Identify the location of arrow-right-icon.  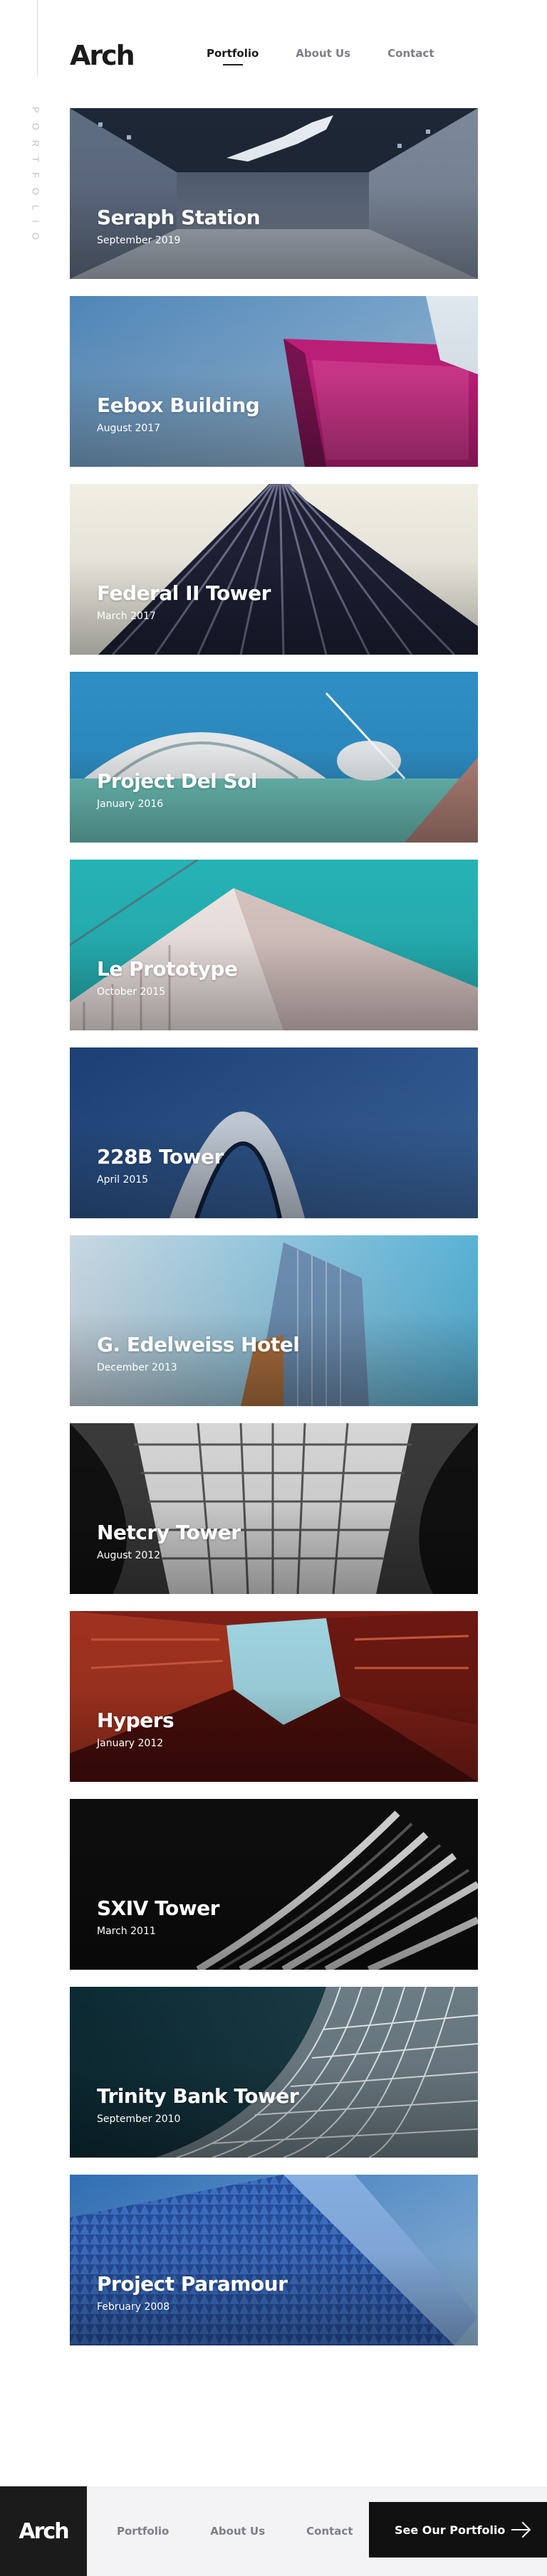
(521, 2529).